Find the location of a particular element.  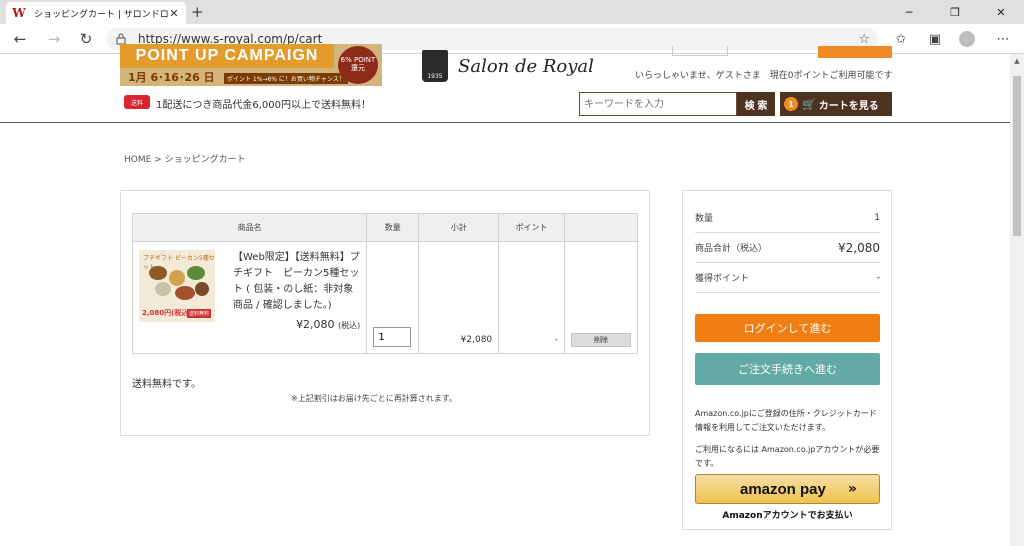

scrollbar-thumb is located at coordinates (1017, 156).